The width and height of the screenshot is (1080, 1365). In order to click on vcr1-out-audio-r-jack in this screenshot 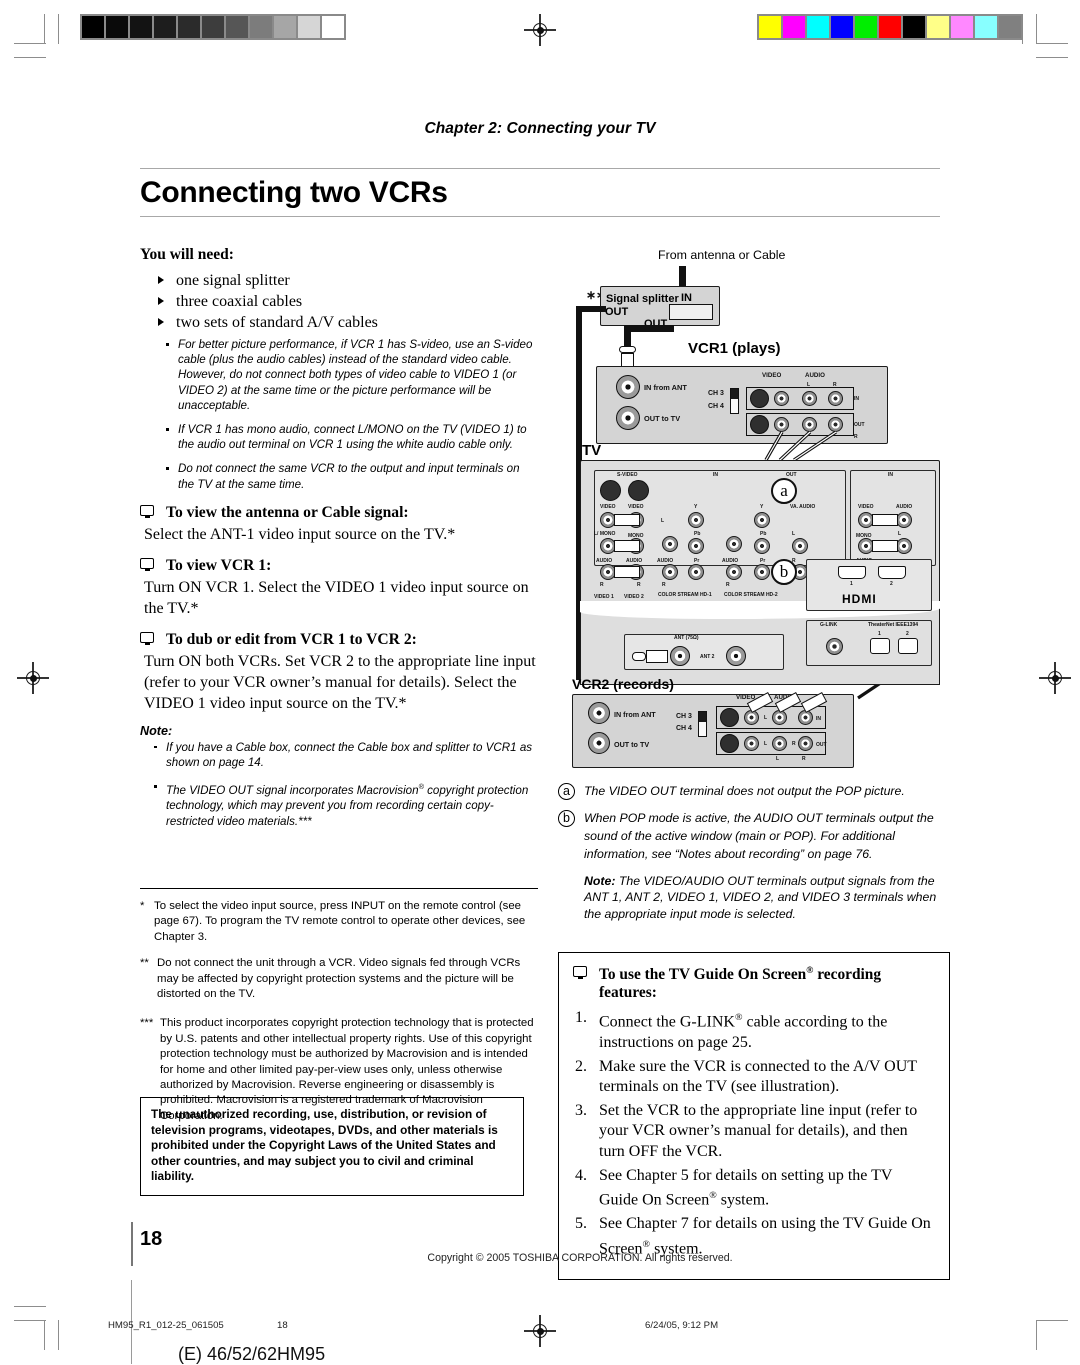, I will do `click(835, 424)`.